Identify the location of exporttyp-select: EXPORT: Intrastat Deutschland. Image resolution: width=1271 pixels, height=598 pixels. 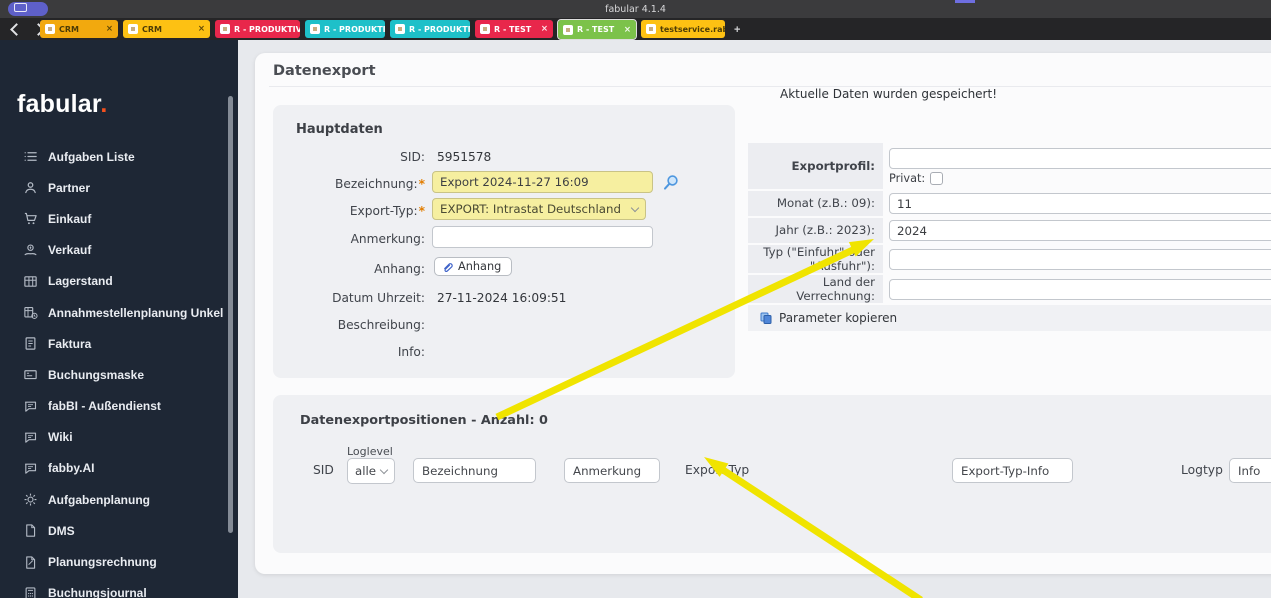
(539, 209).